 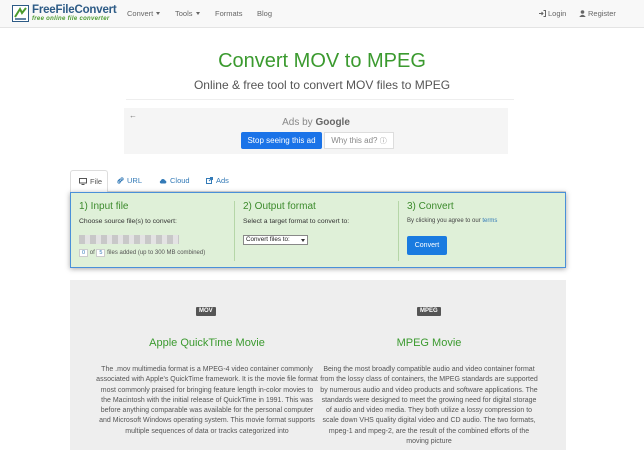 What do you see at coordinates (557, 13) in the screenshot?
I see `nav-login-label: Login` at bounding box center [557, 13].